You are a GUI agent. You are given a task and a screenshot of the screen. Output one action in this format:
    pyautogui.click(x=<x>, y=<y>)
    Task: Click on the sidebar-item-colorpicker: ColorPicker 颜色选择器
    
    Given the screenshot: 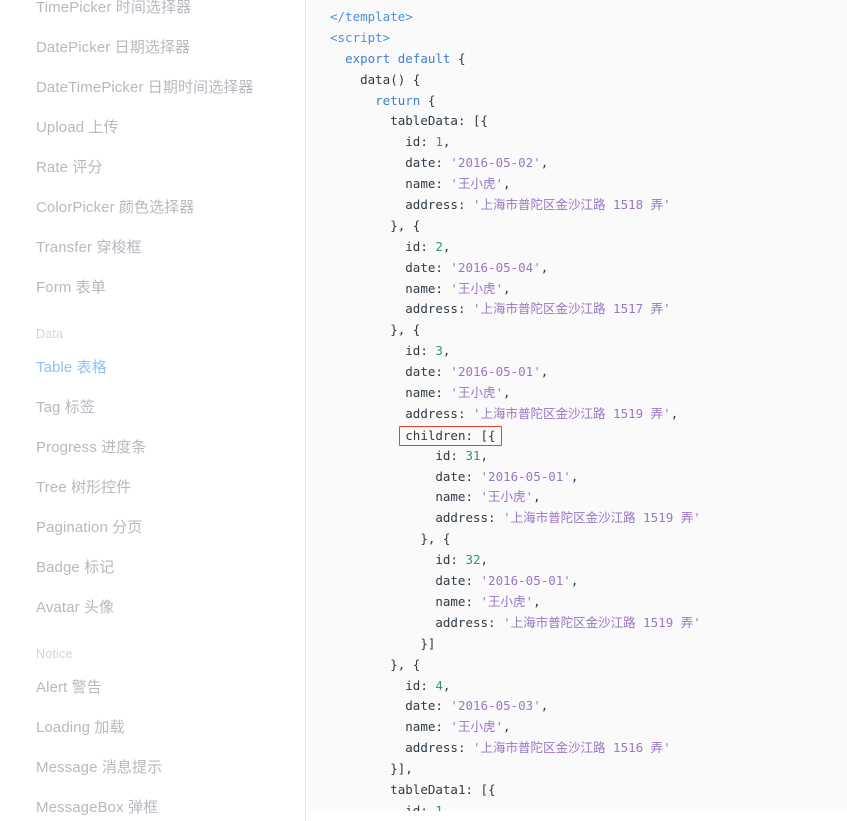 What is the action you would take?
    pyautogui.click(x=152, y=208)
    